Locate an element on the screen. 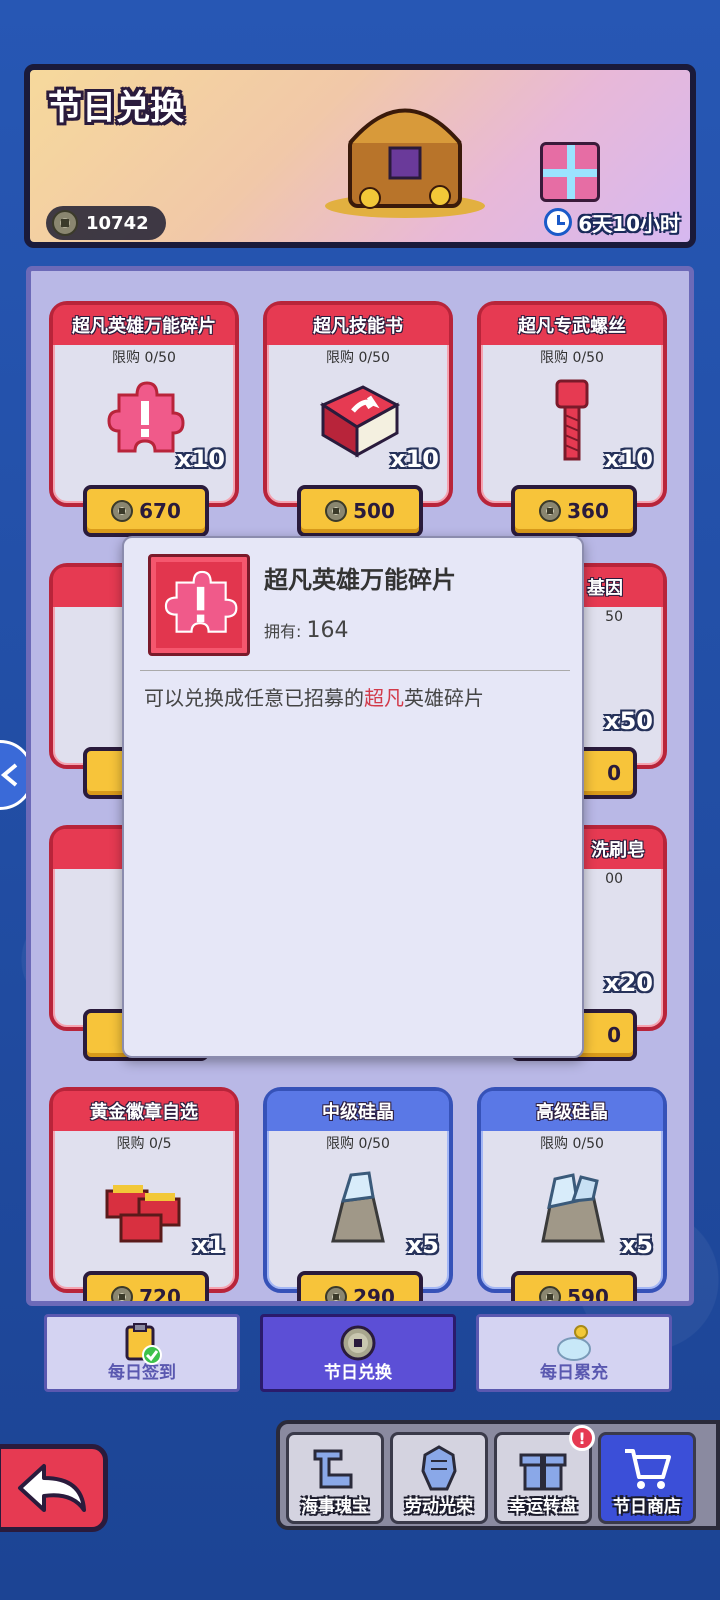 This screenshot has height=1600, width=720. nav-maritime-treasure: 海事瑰宝 is located at coordinates (335, 1478).